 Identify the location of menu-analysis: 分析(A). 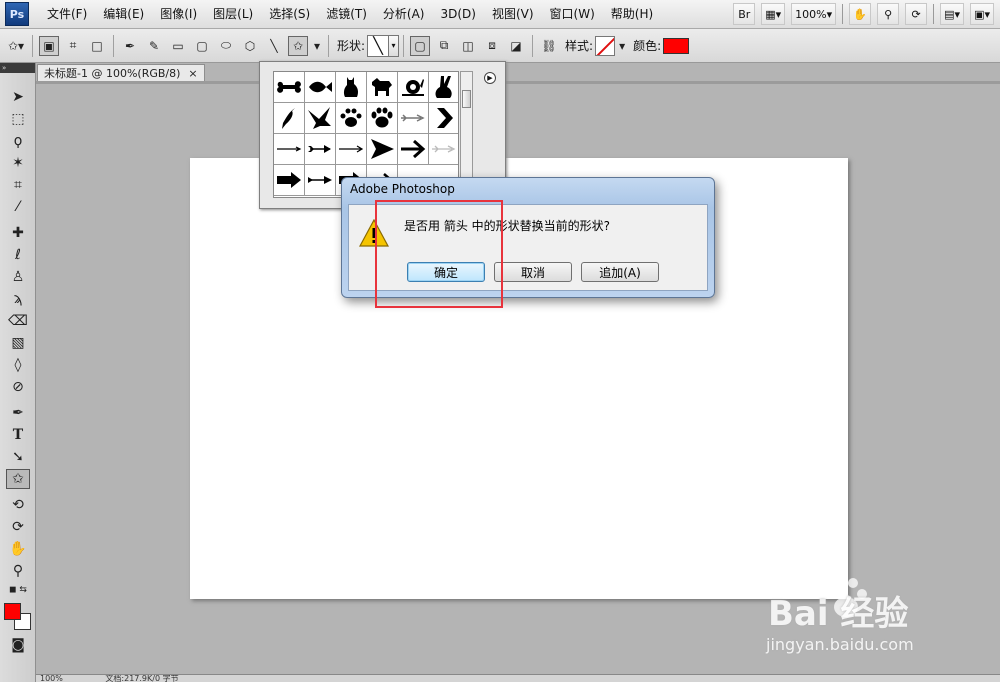
(404, 14).